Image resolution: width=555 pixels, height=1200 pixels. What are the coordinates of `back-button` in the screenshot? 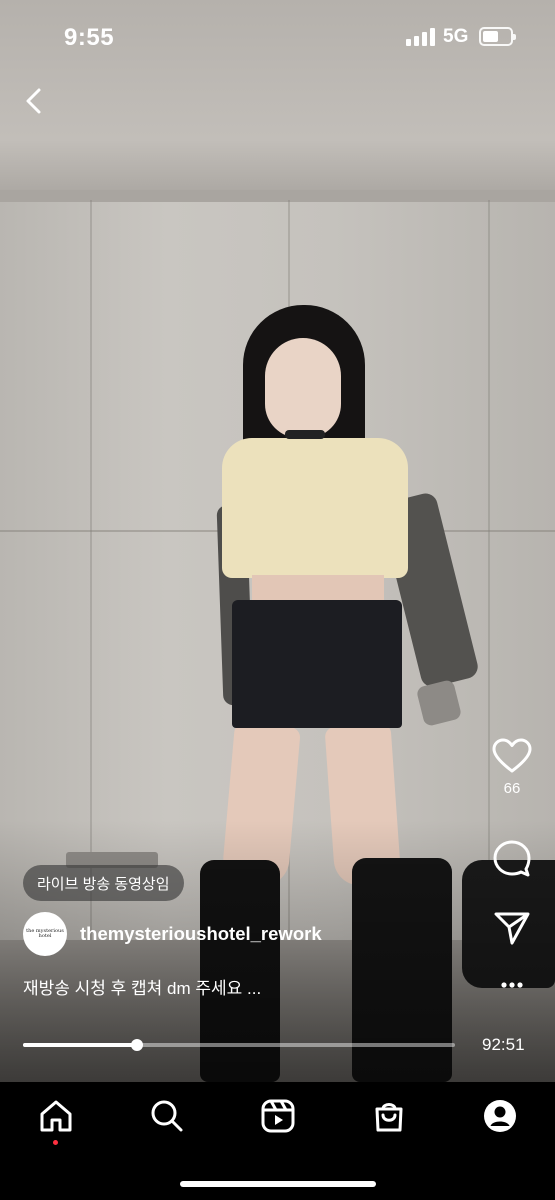 It's located at (35, 101).